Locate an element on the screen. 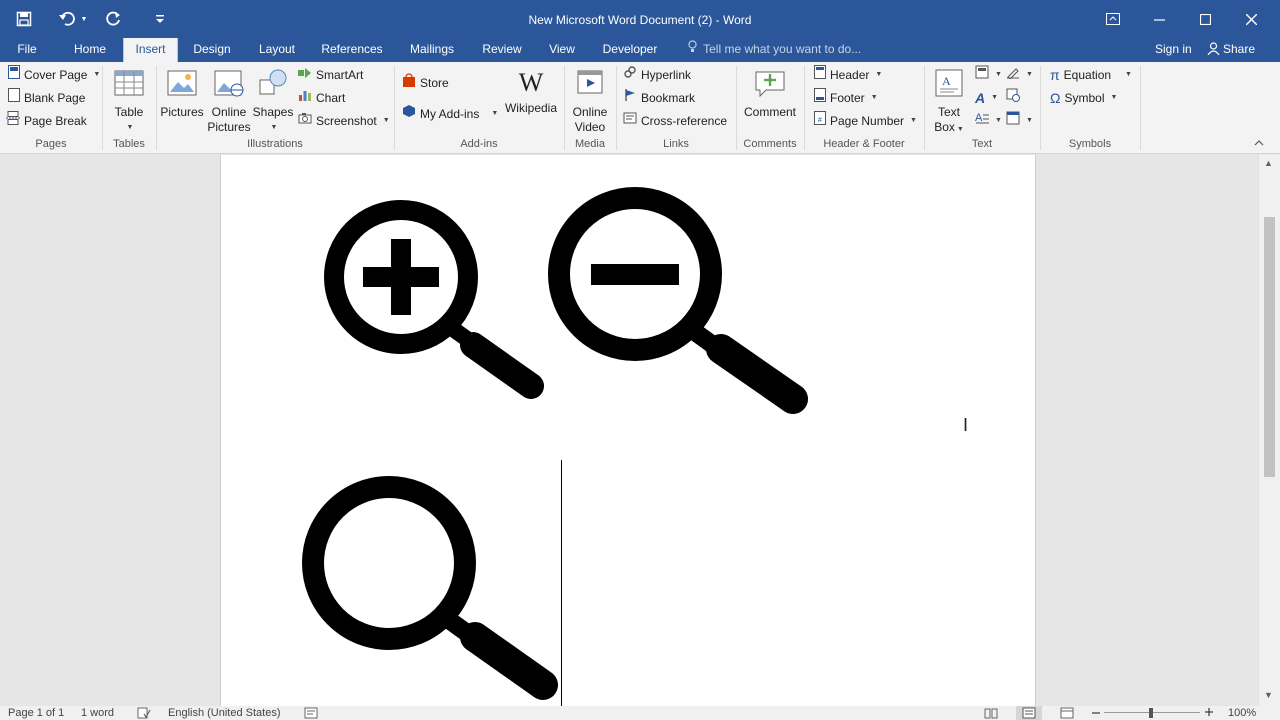  tab-mailings: Mailings is located at coordinates (432, 50).